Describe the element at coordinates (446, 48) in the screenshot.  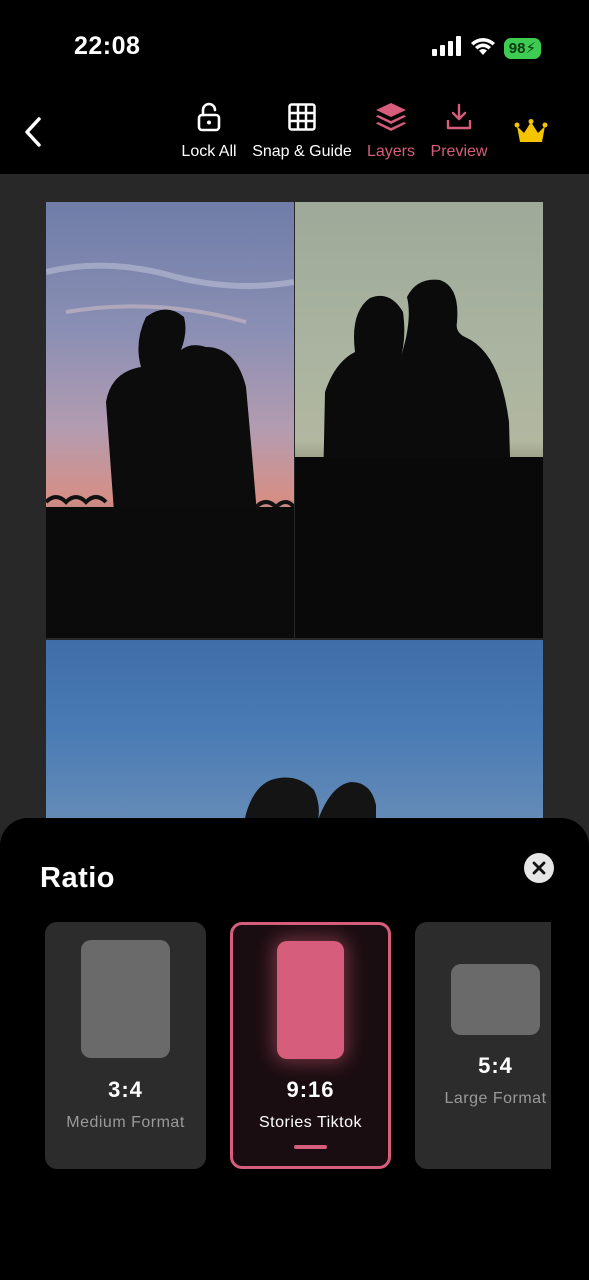
I see `cellular-signal-icon` at that location.